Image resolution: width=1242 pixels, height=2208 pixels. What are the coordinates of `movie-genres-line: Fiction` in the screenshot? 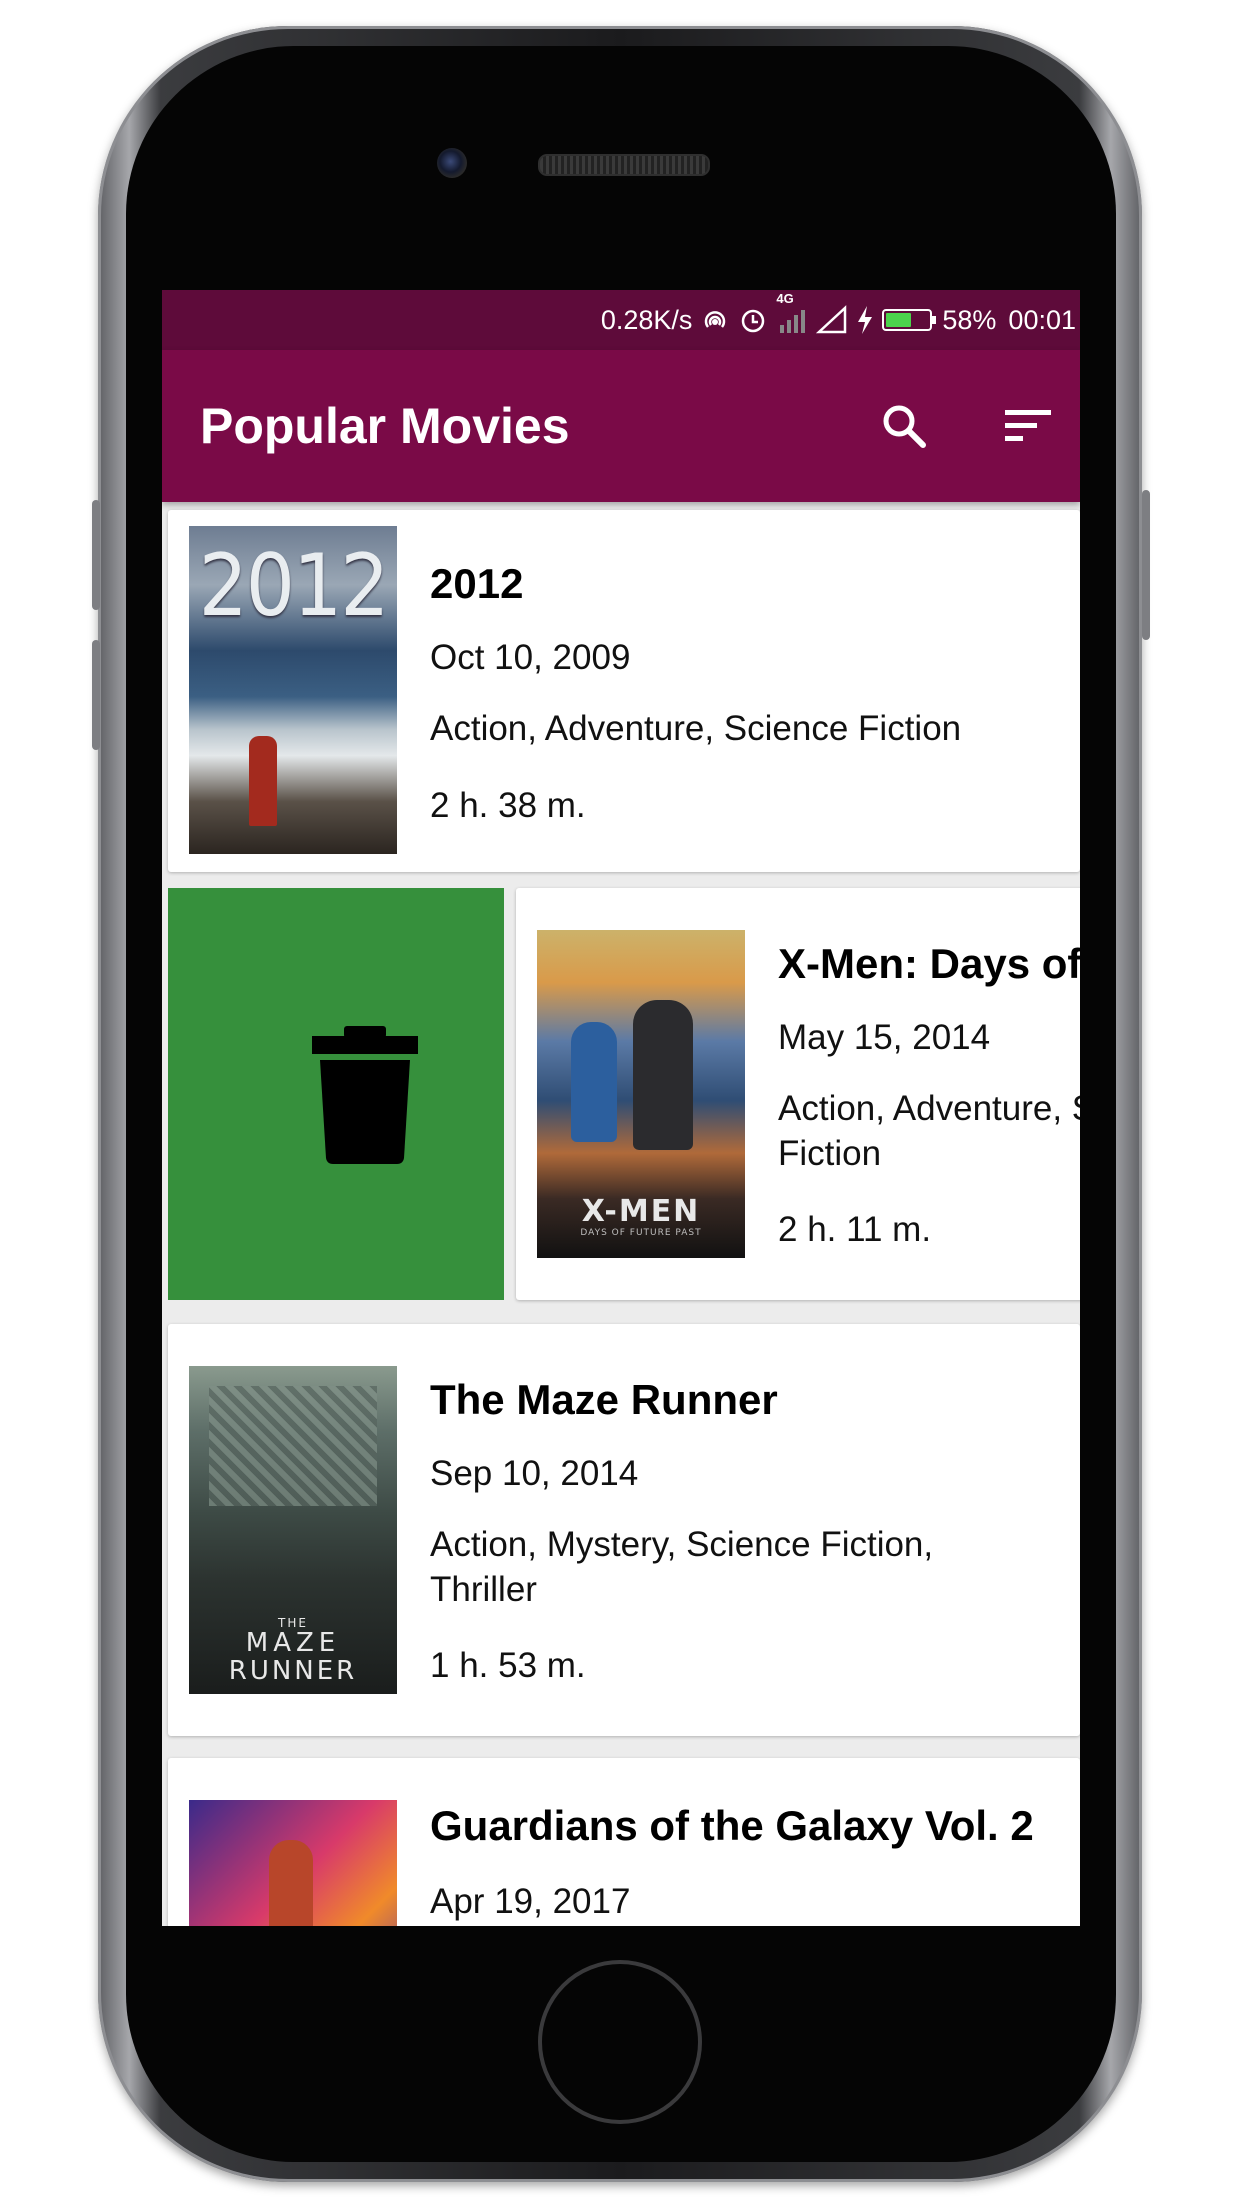 It's located at (830, 1153).